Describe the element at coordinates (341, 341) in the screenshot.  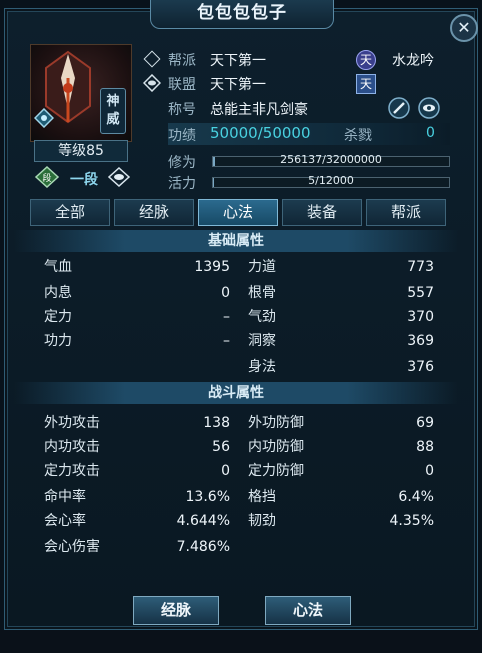
I see `stat-row: 洞察 369` at that location.